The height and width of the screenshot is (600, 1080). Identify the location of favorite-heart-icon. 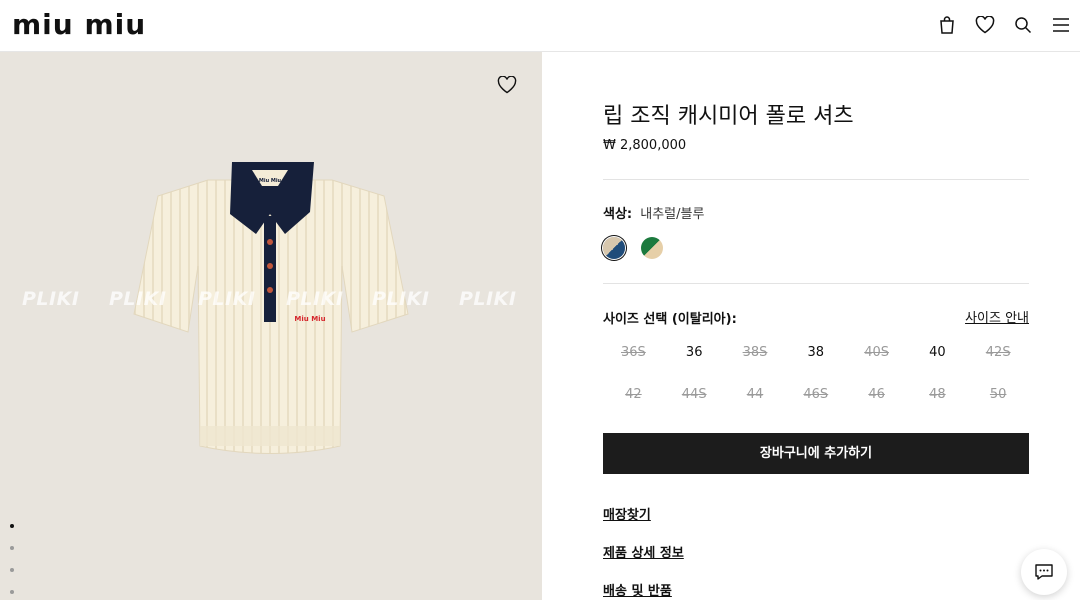
(509, 86).